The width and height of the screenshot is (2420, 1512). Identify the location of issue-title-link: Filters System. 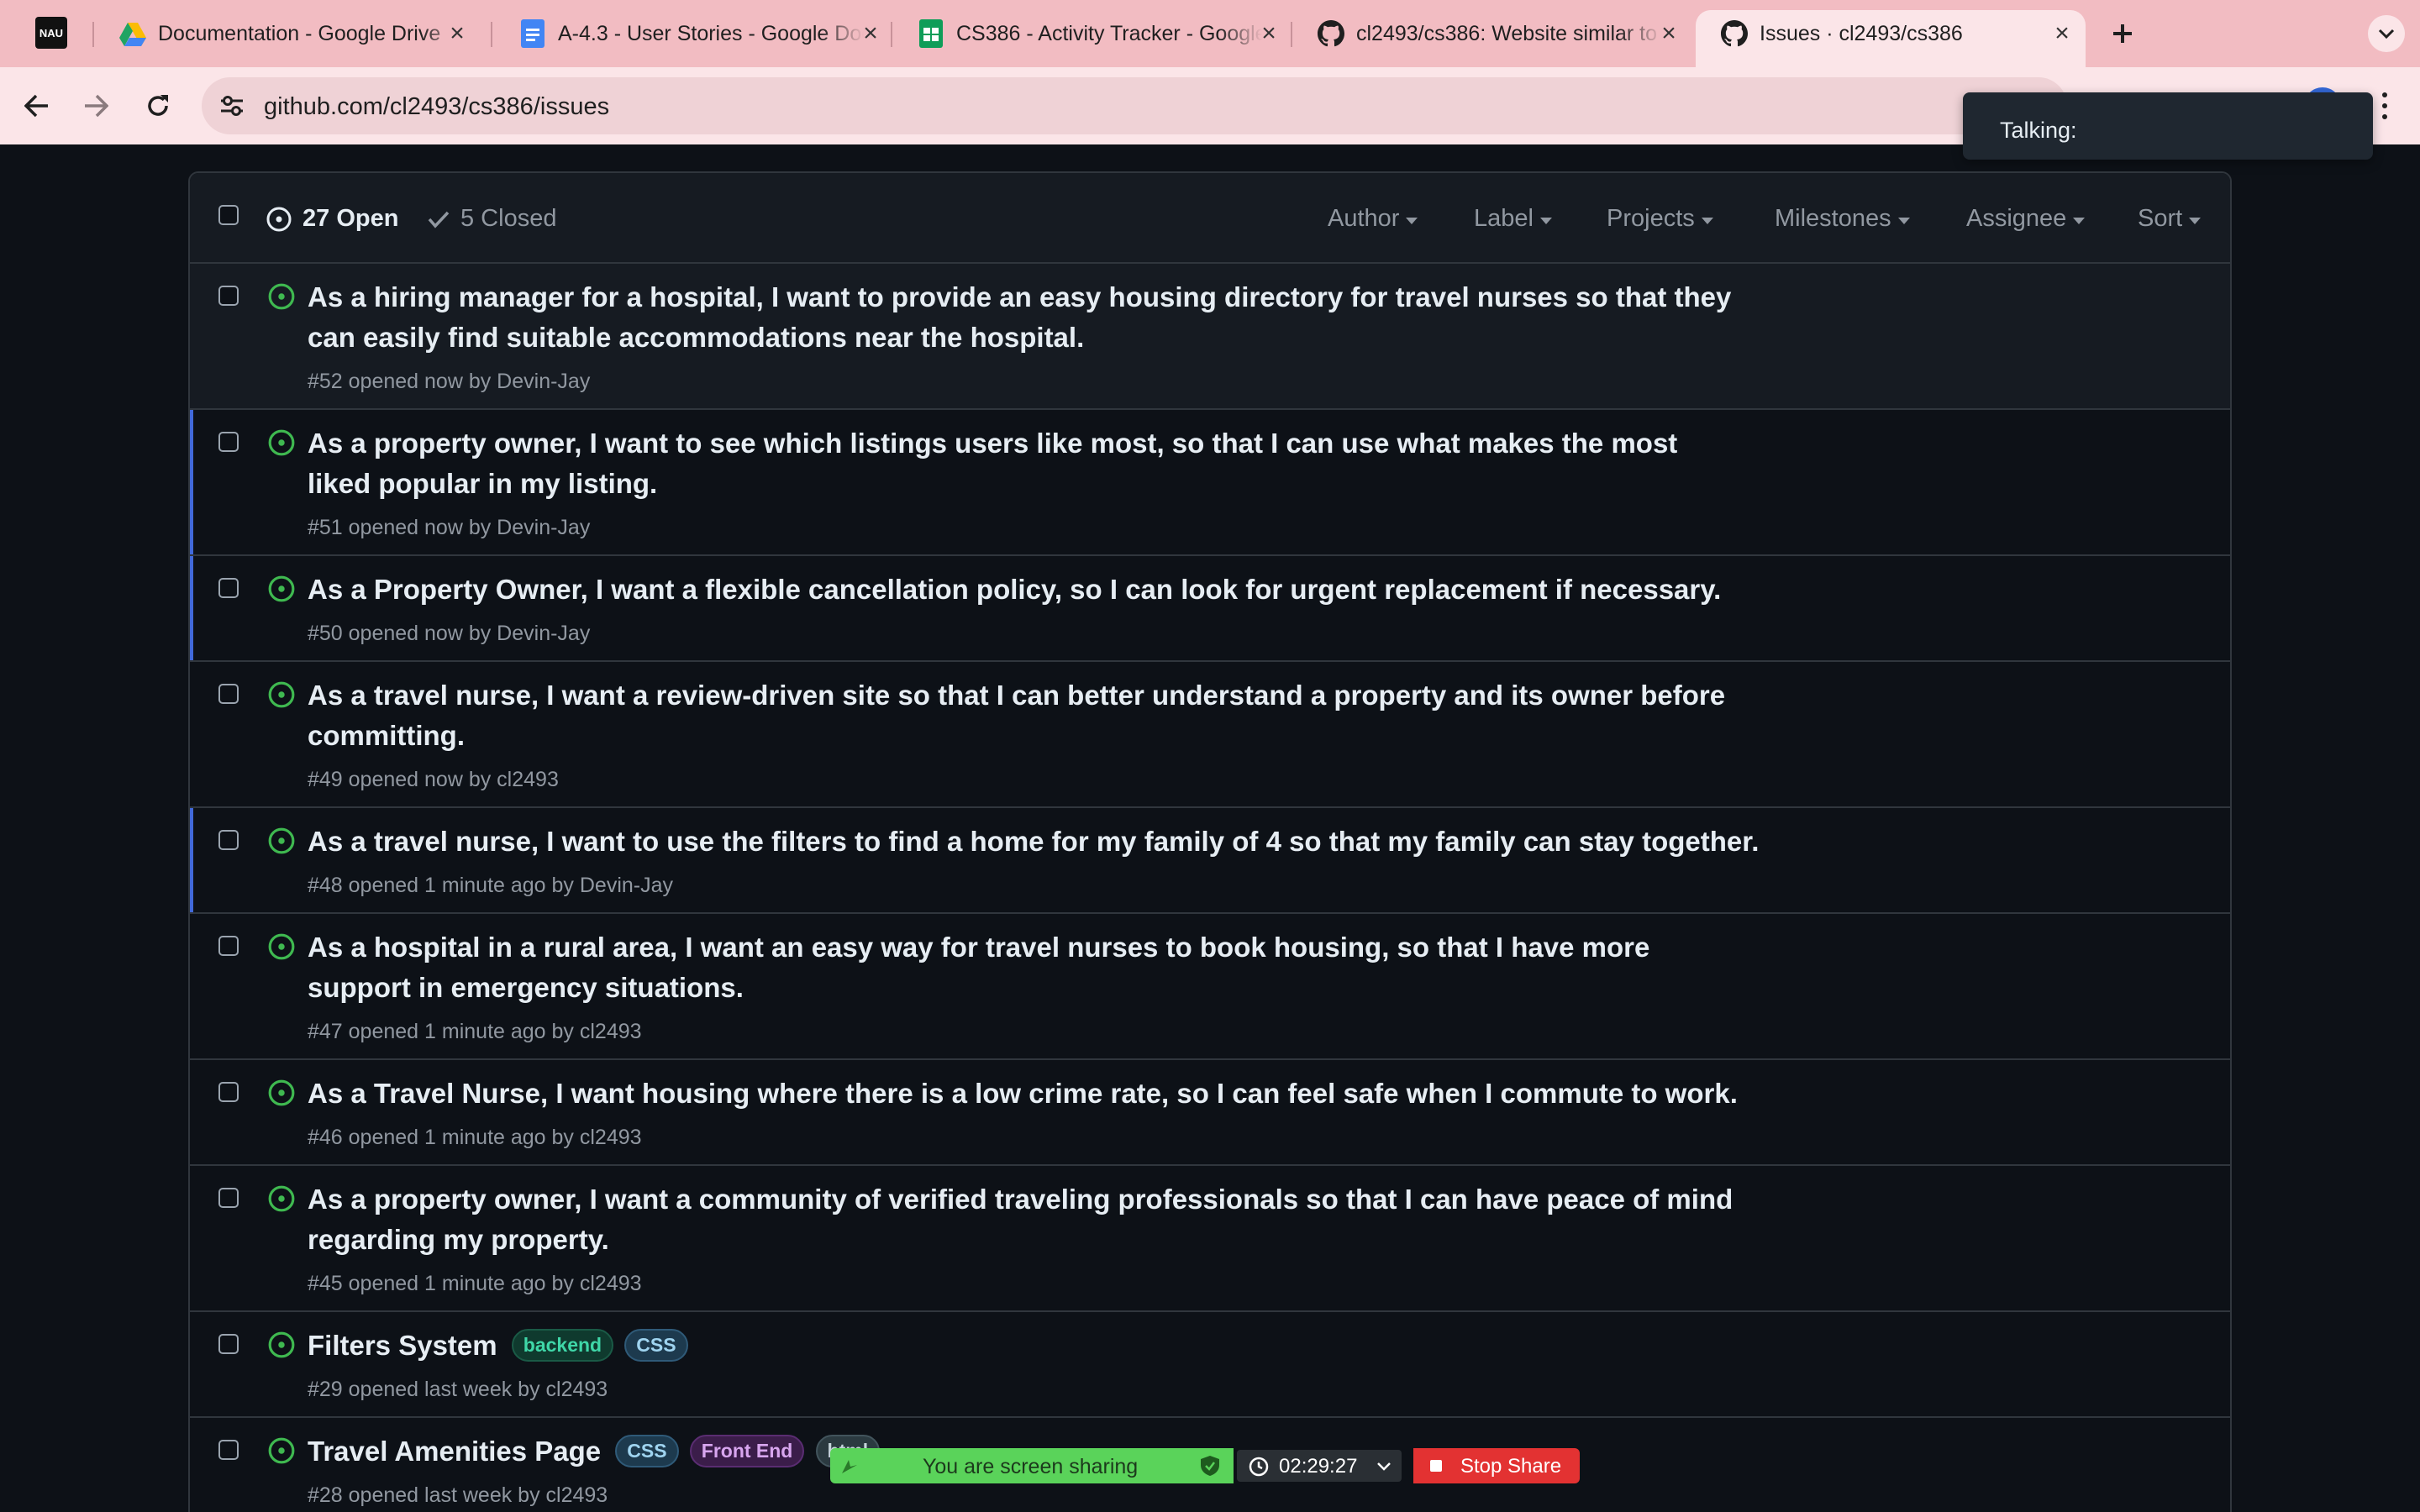
(402, 1345).